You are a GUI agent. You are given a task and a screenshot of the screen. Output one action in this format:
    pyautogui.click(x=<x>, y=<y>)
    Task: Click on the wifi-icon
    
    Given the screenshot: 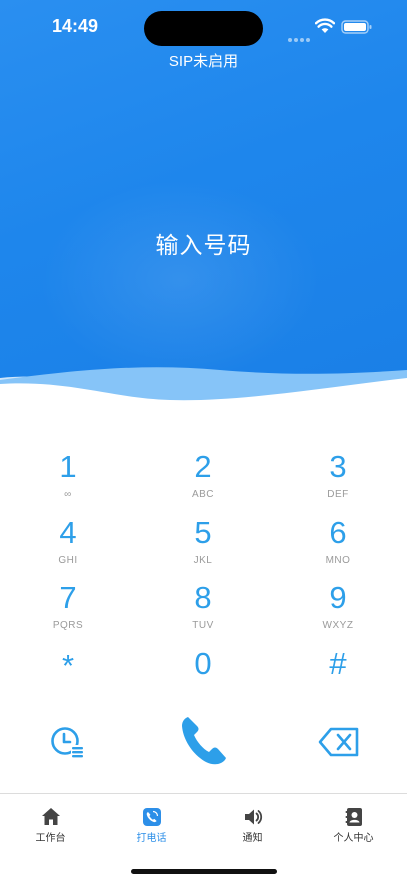 What is the action you would take?
    pyautogui.click(x=325, y=25)
    